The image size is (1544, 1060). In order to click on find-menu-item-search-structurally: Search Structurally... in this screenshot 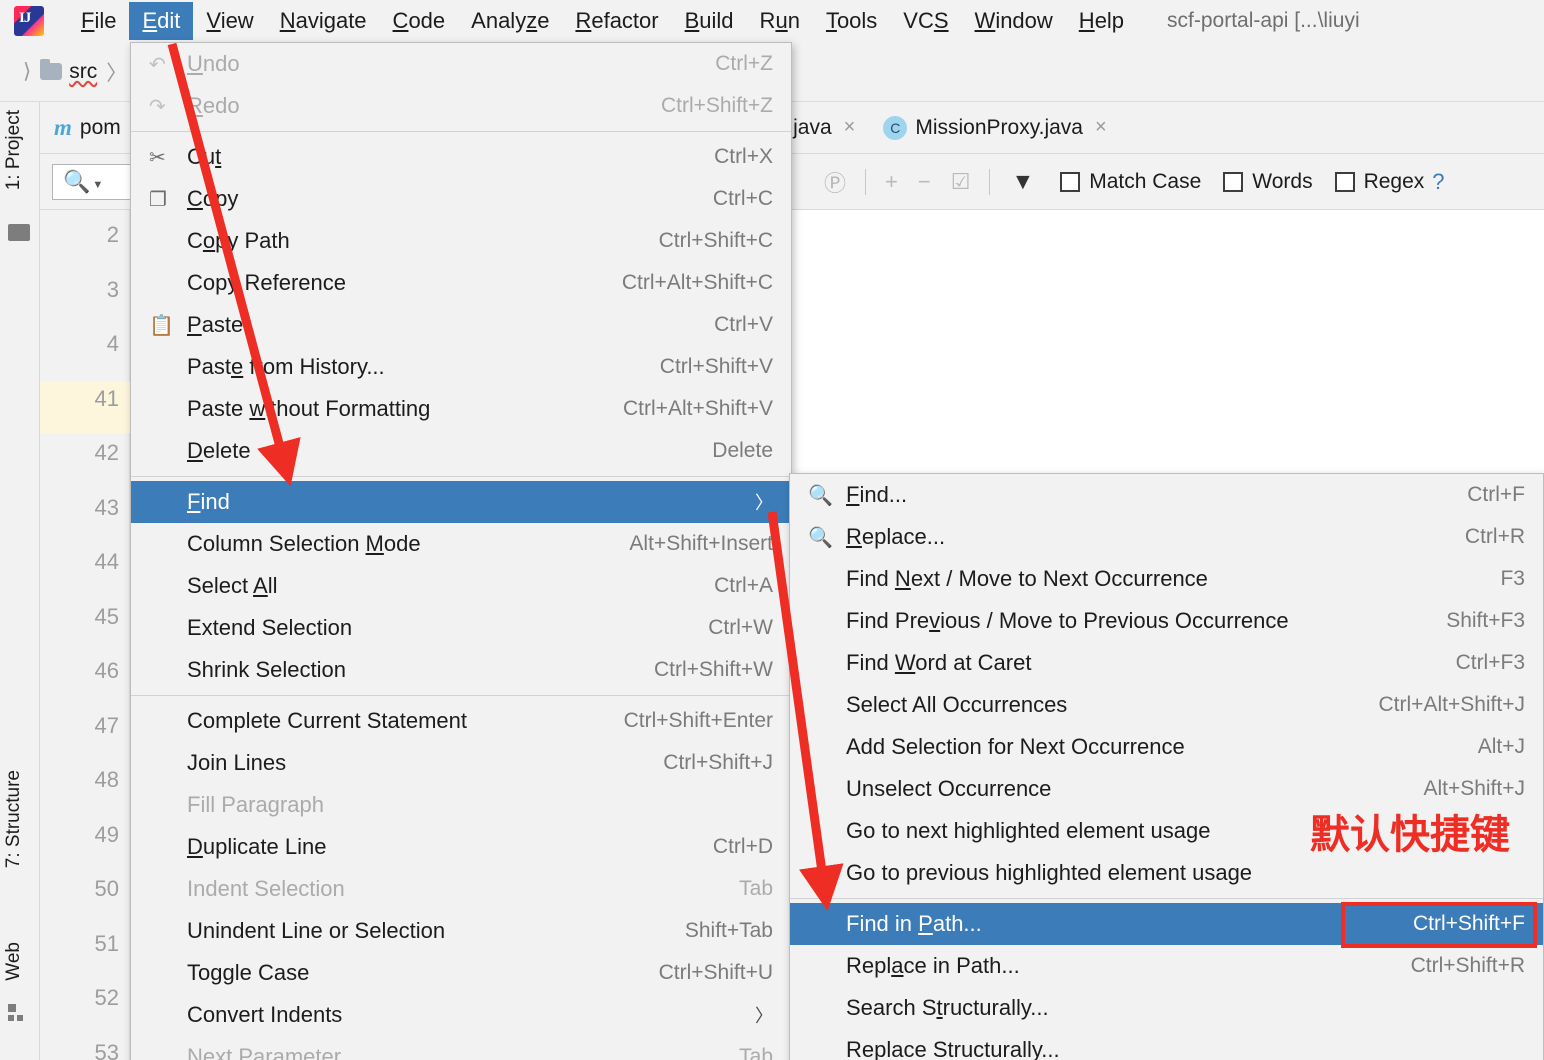, I will do `click(1166, 1008)`.